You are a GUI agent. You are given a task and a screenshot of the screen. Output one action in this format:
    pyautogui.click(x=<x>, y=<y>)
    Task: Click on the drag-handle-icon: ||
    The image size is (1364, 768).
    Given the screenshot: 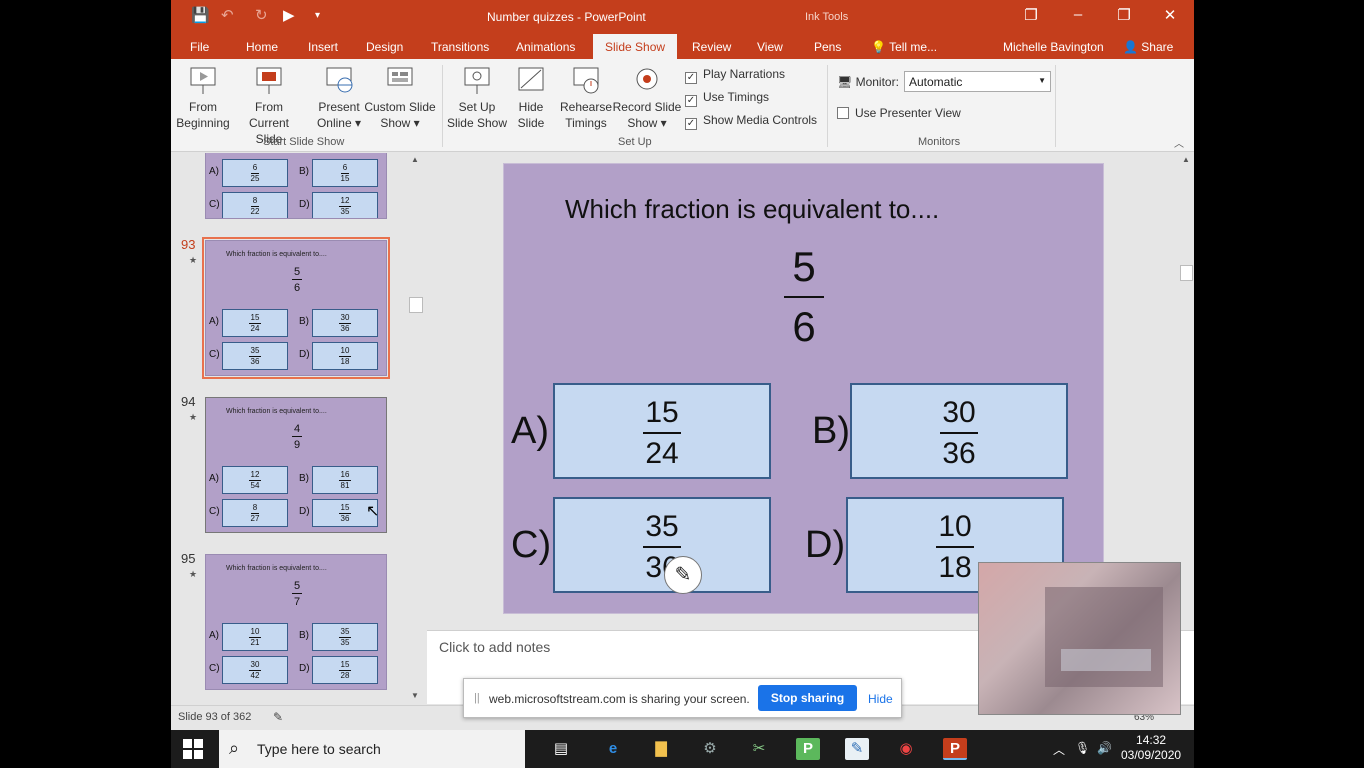 What is the action you would take?
    pyautogui.click(x=477, y=698)
    